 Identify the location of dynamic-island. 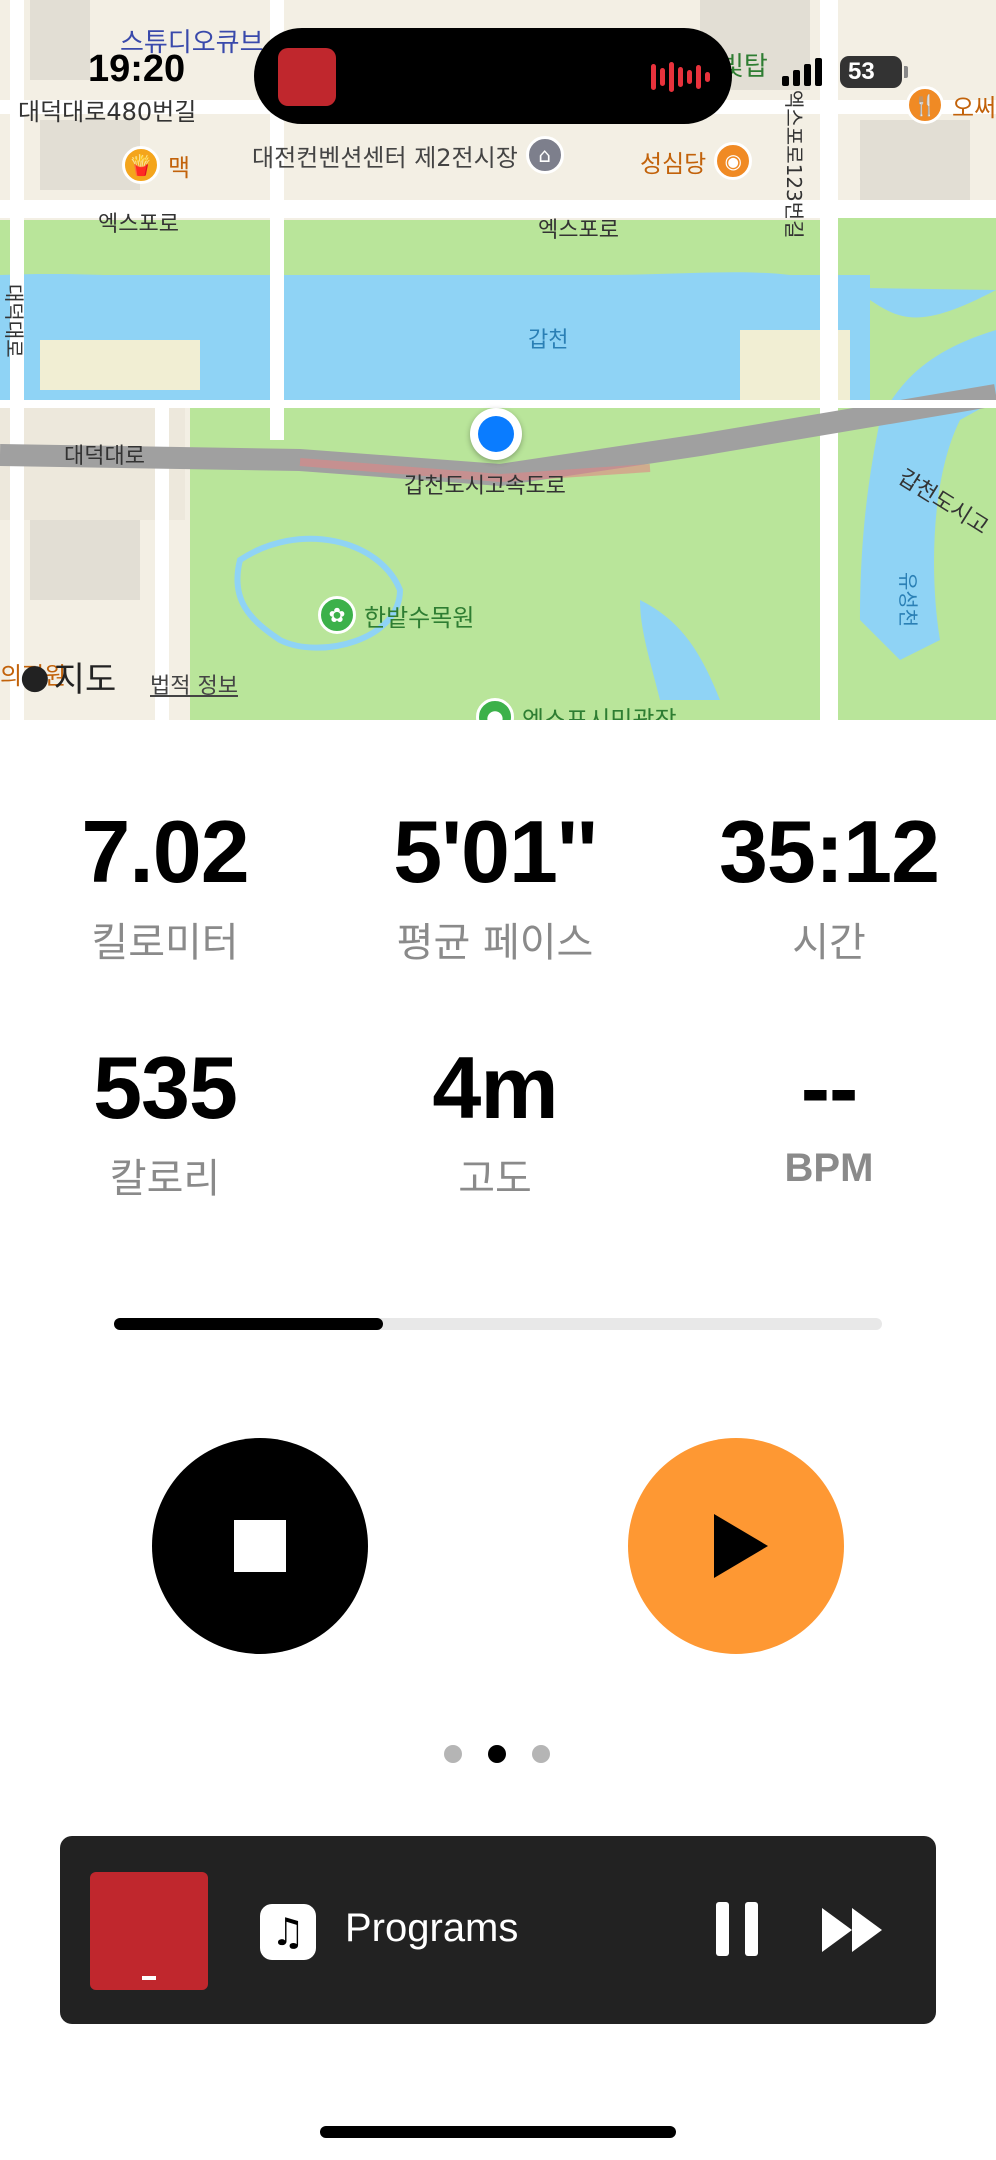
(493, 76).